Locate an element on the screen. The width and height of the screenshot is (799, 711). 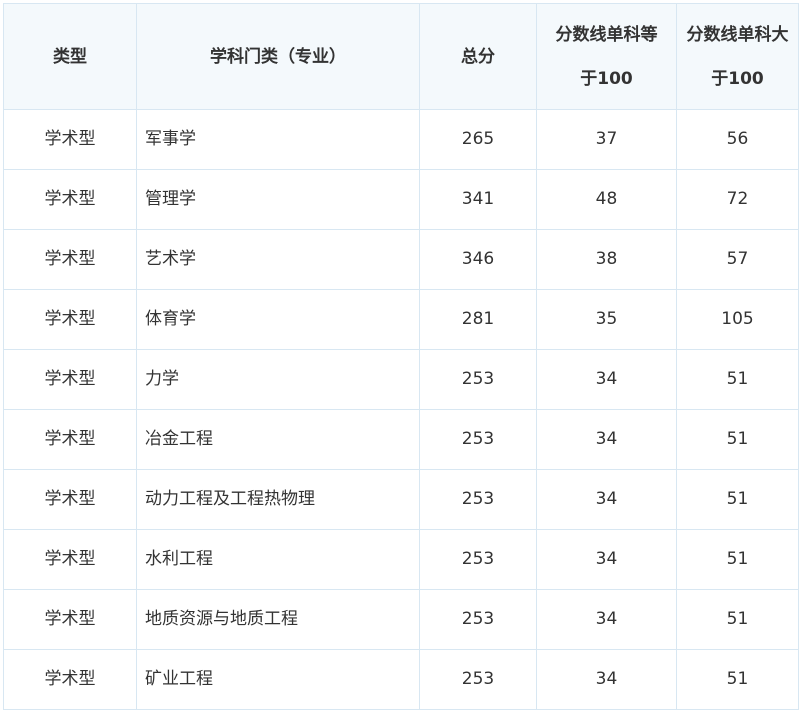
header-type: 类型 is located at coordinates (70, 56).